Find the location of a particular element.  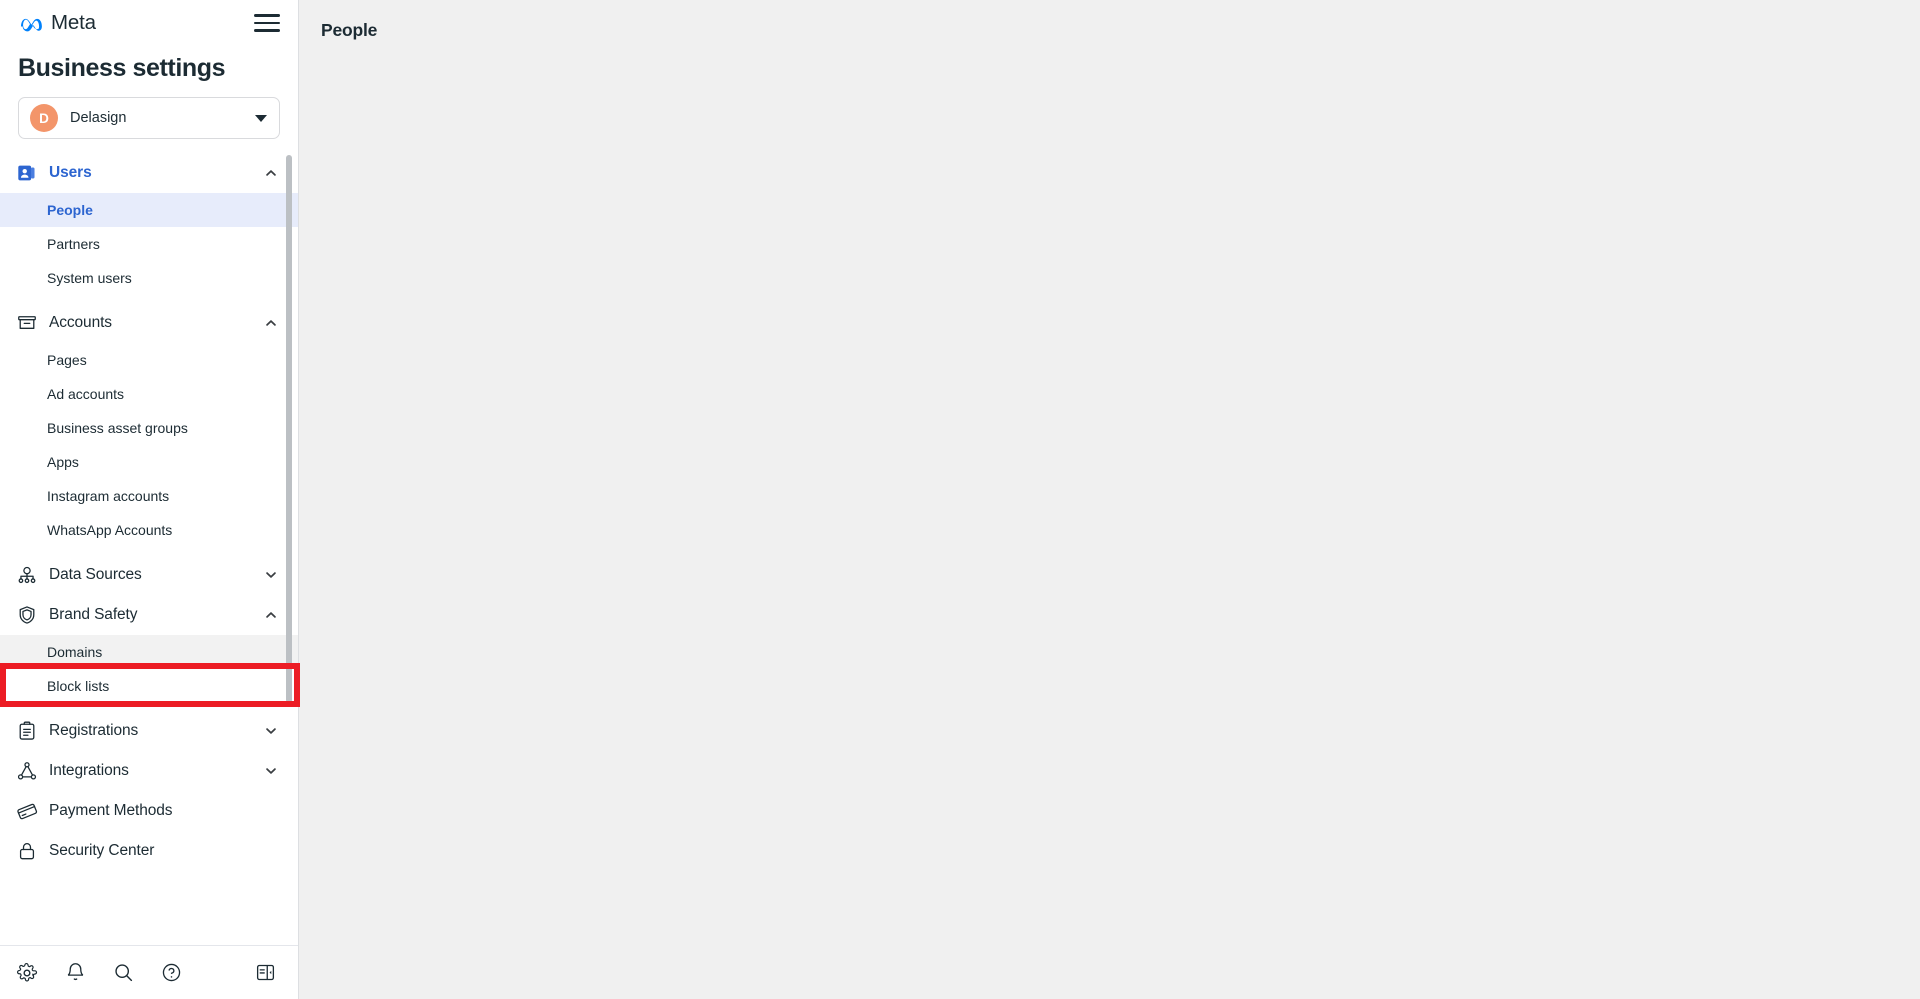

registrations-clipboard-icon is located at coordinates (27, 731).